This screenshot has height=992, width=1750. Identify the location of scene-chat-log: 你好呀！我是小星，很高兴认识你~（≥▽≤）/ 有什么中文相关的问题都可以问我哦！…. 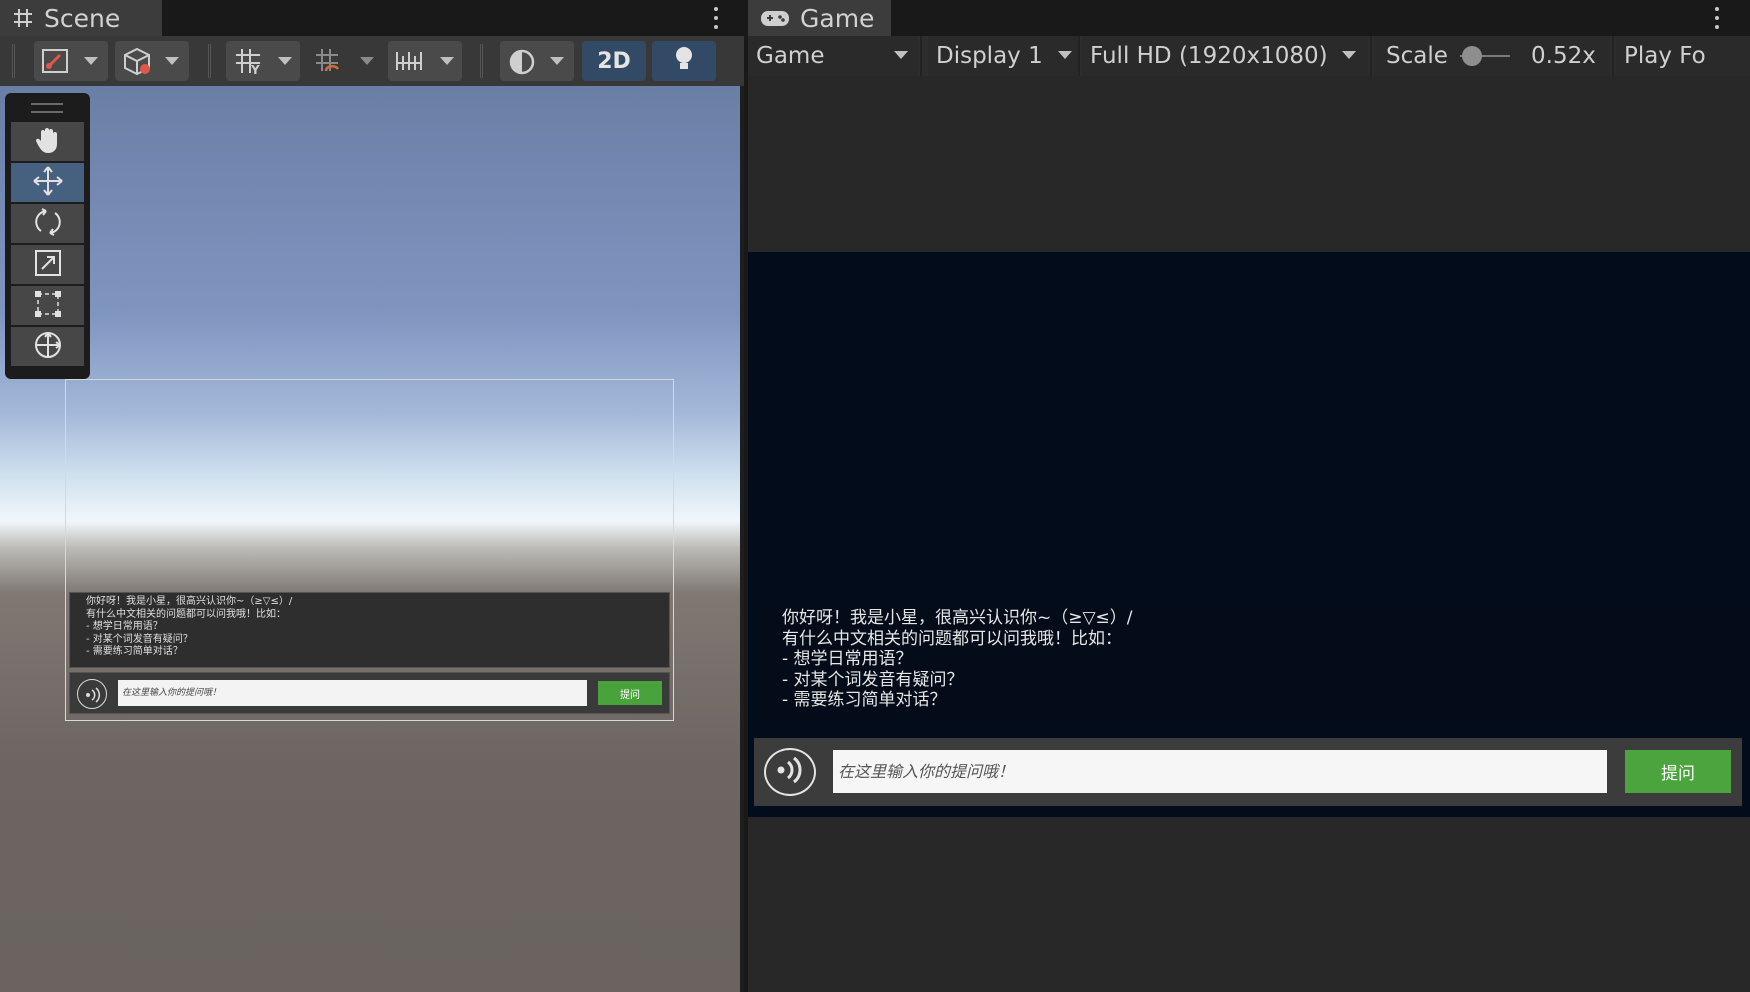
(369, 630).